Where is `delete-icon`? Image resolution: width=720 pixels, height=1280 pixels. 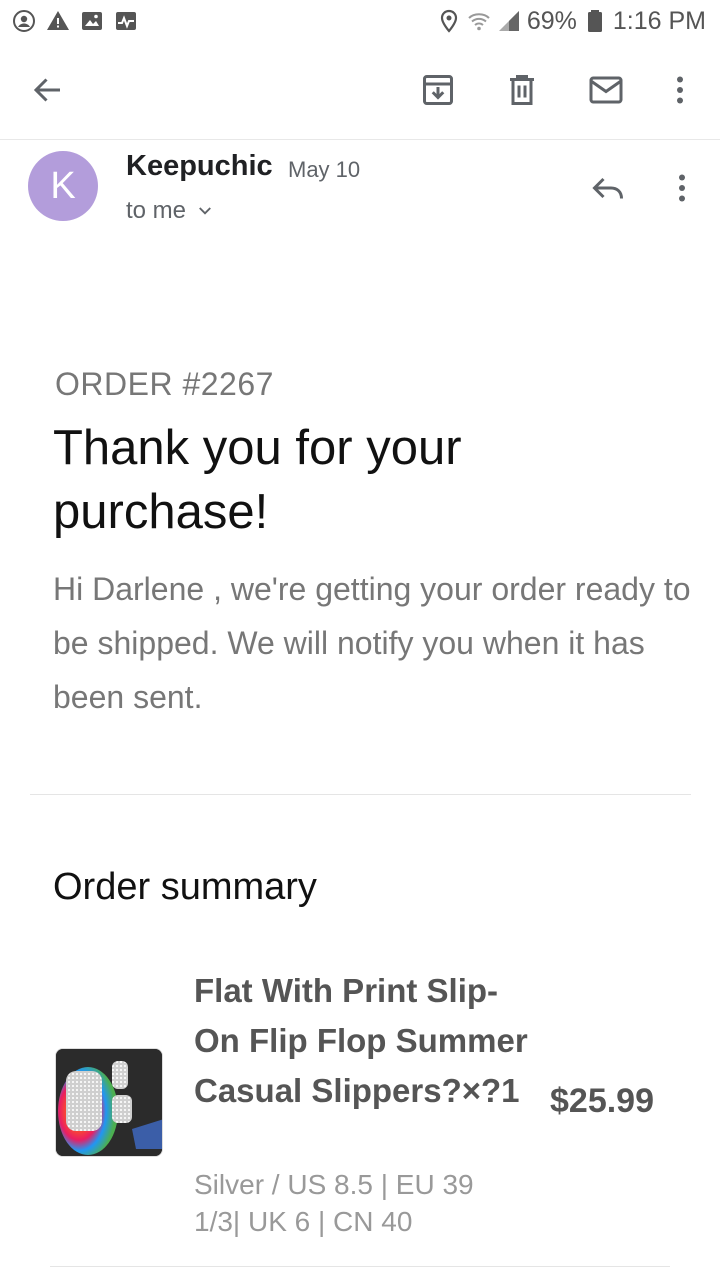
delete-icon is located at coordinates (522, 90).